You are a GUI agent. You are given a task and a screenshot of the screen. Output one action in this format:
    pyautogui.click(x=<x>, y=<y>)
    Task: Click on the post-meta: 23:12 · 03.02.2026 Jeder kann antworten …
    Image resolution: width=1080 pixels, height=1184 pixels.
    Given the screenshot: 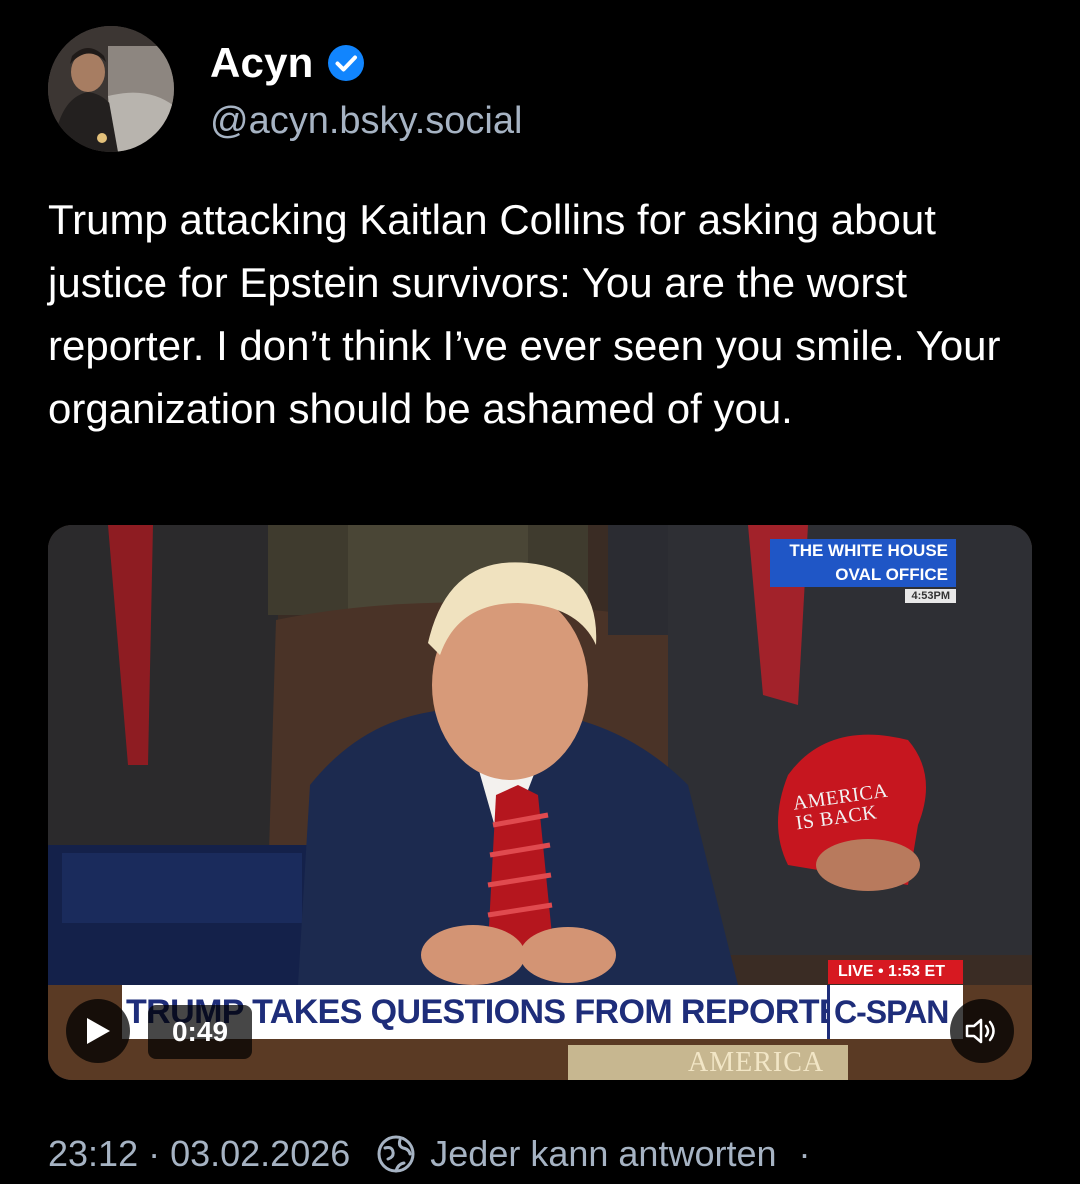 What is the action you would take?
    pyautogui.click(x=429, y=1154)
    